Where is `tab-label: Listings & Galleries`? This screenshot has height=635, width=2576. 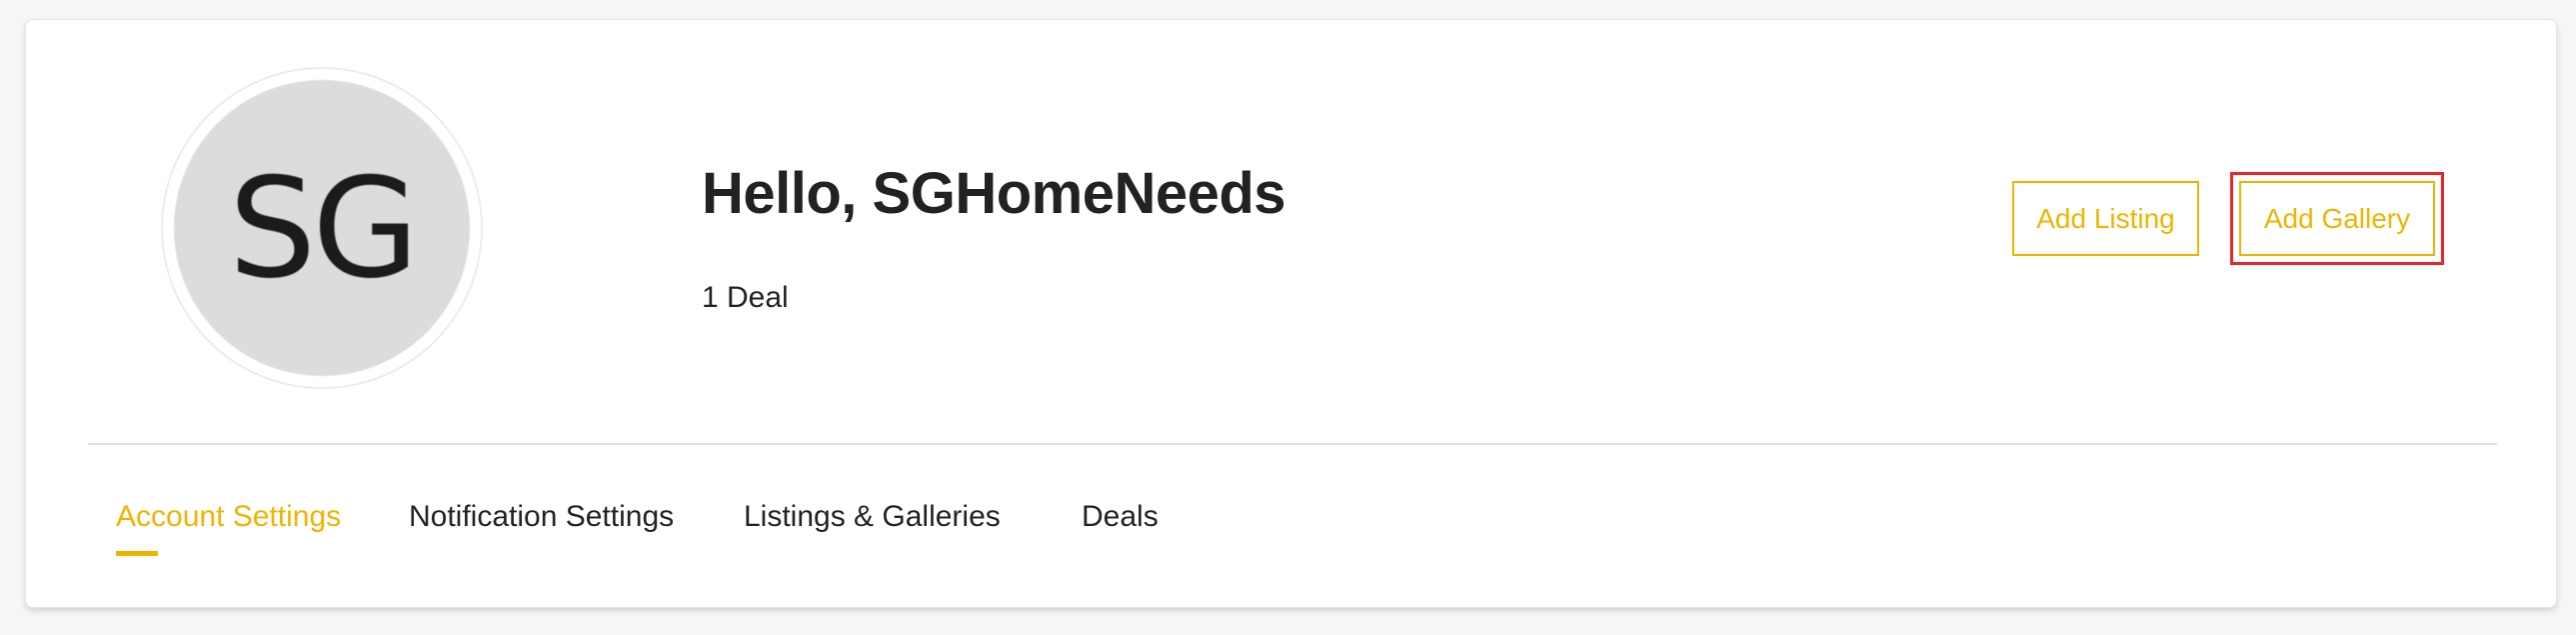 tab-label: Listings & Galleries is located at coordinates (873, 516).